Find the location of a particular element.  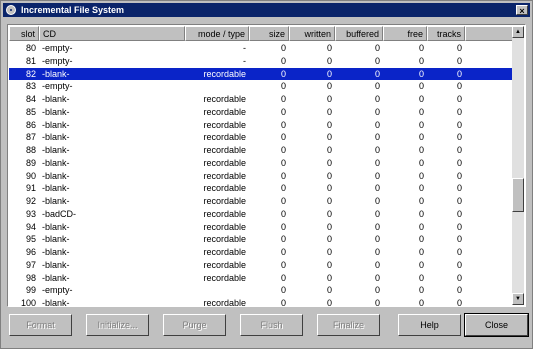

table-row: 87 -blank-recordable 0 0 0 0 0 is located at coordinates (261, 137).